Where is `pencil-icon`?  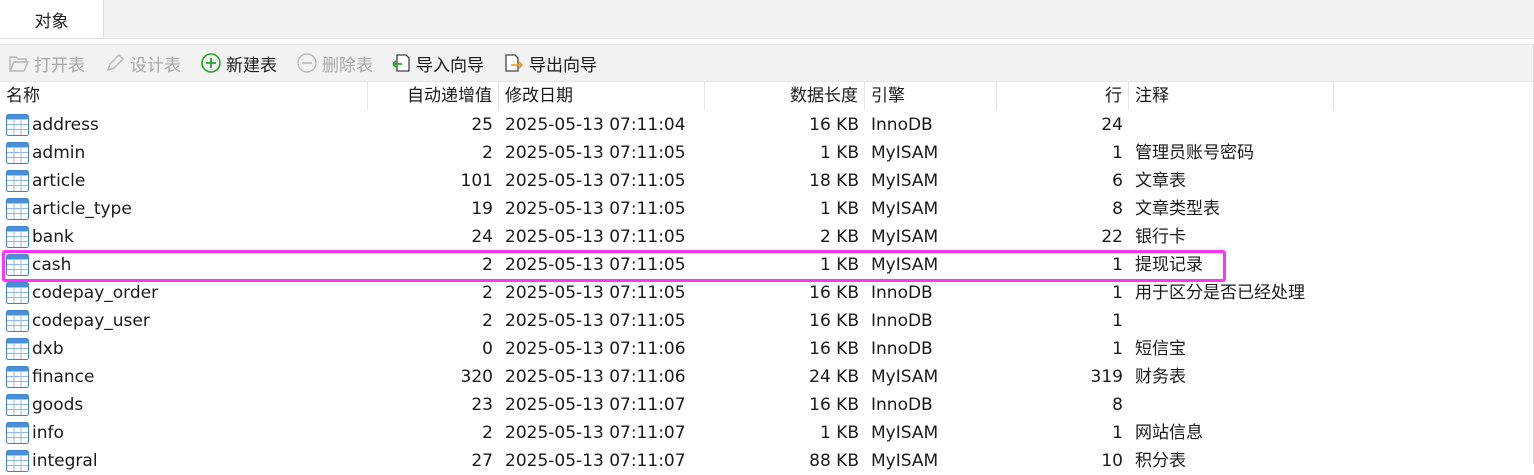 pencil-icon is located at coordinates (115, 63).